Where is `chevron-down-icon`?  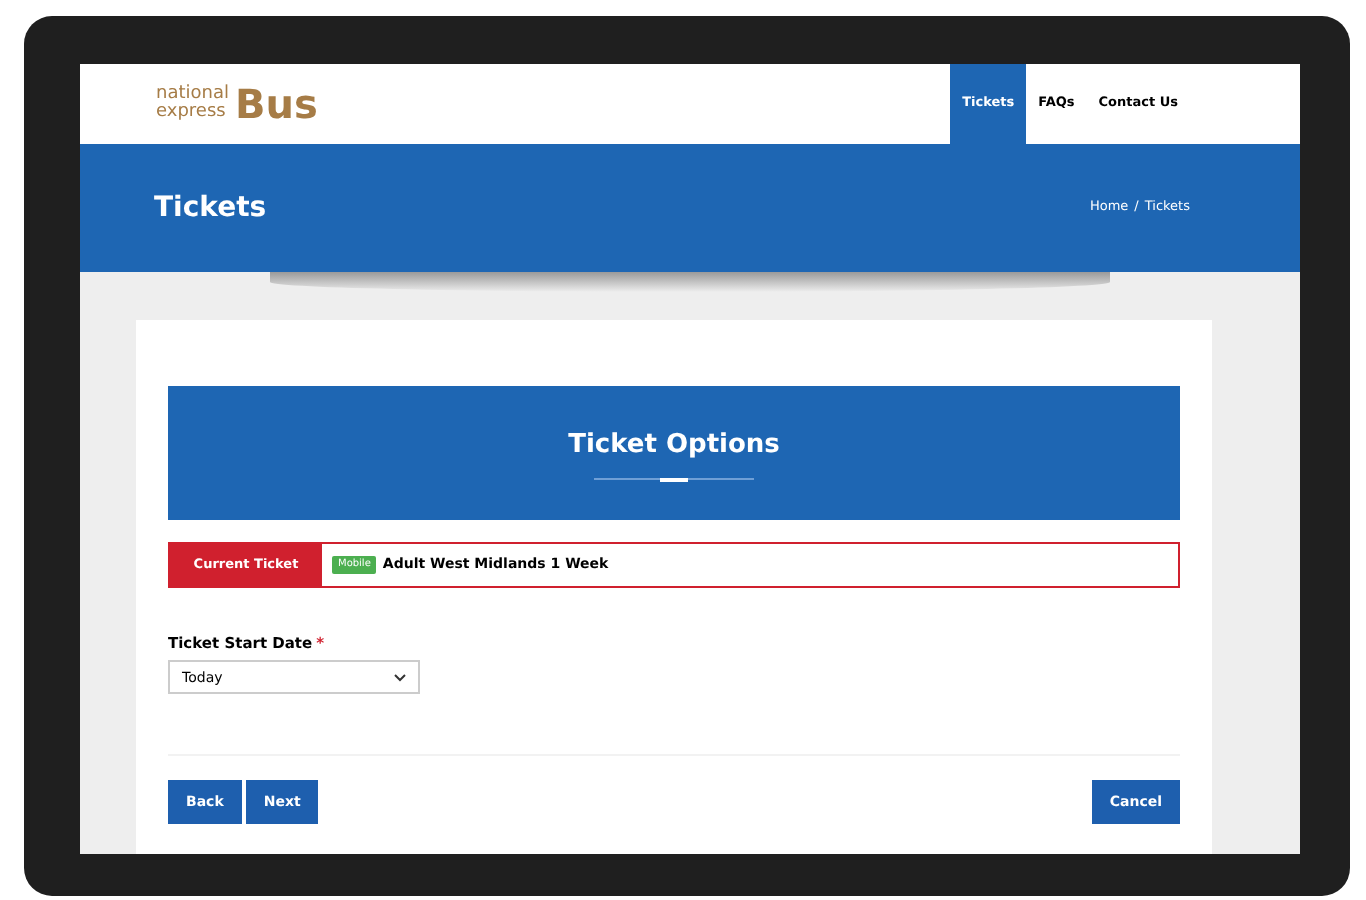
chevron-down-icon is located at coordinates (400, 677).